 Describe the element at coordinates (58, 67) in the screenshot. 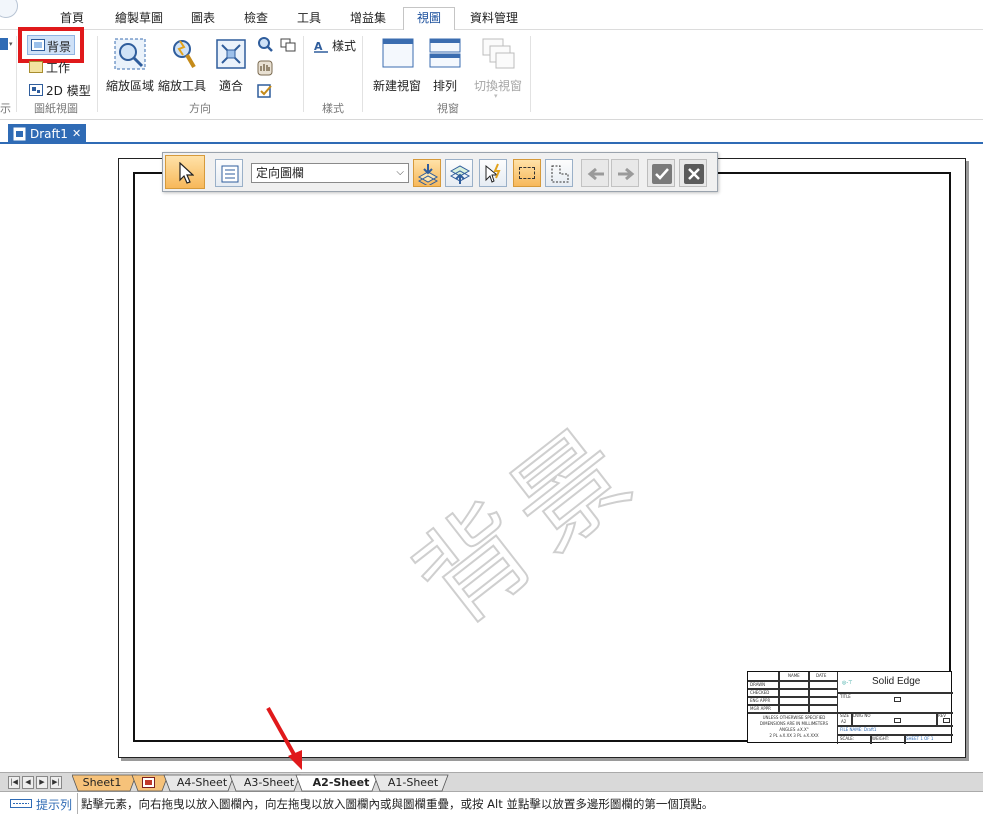

I see `working-view-button: 工作` at that location.